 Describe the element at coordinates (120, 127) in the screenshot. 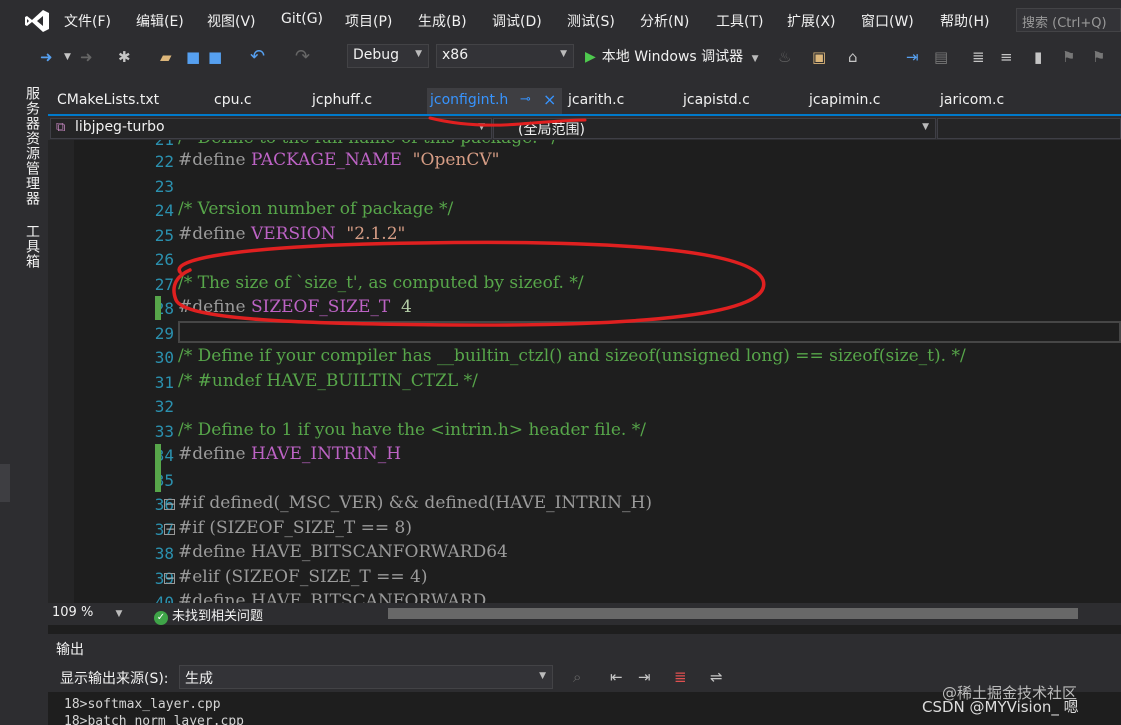

I see `project-name: libjpeg-turbo` at that location.